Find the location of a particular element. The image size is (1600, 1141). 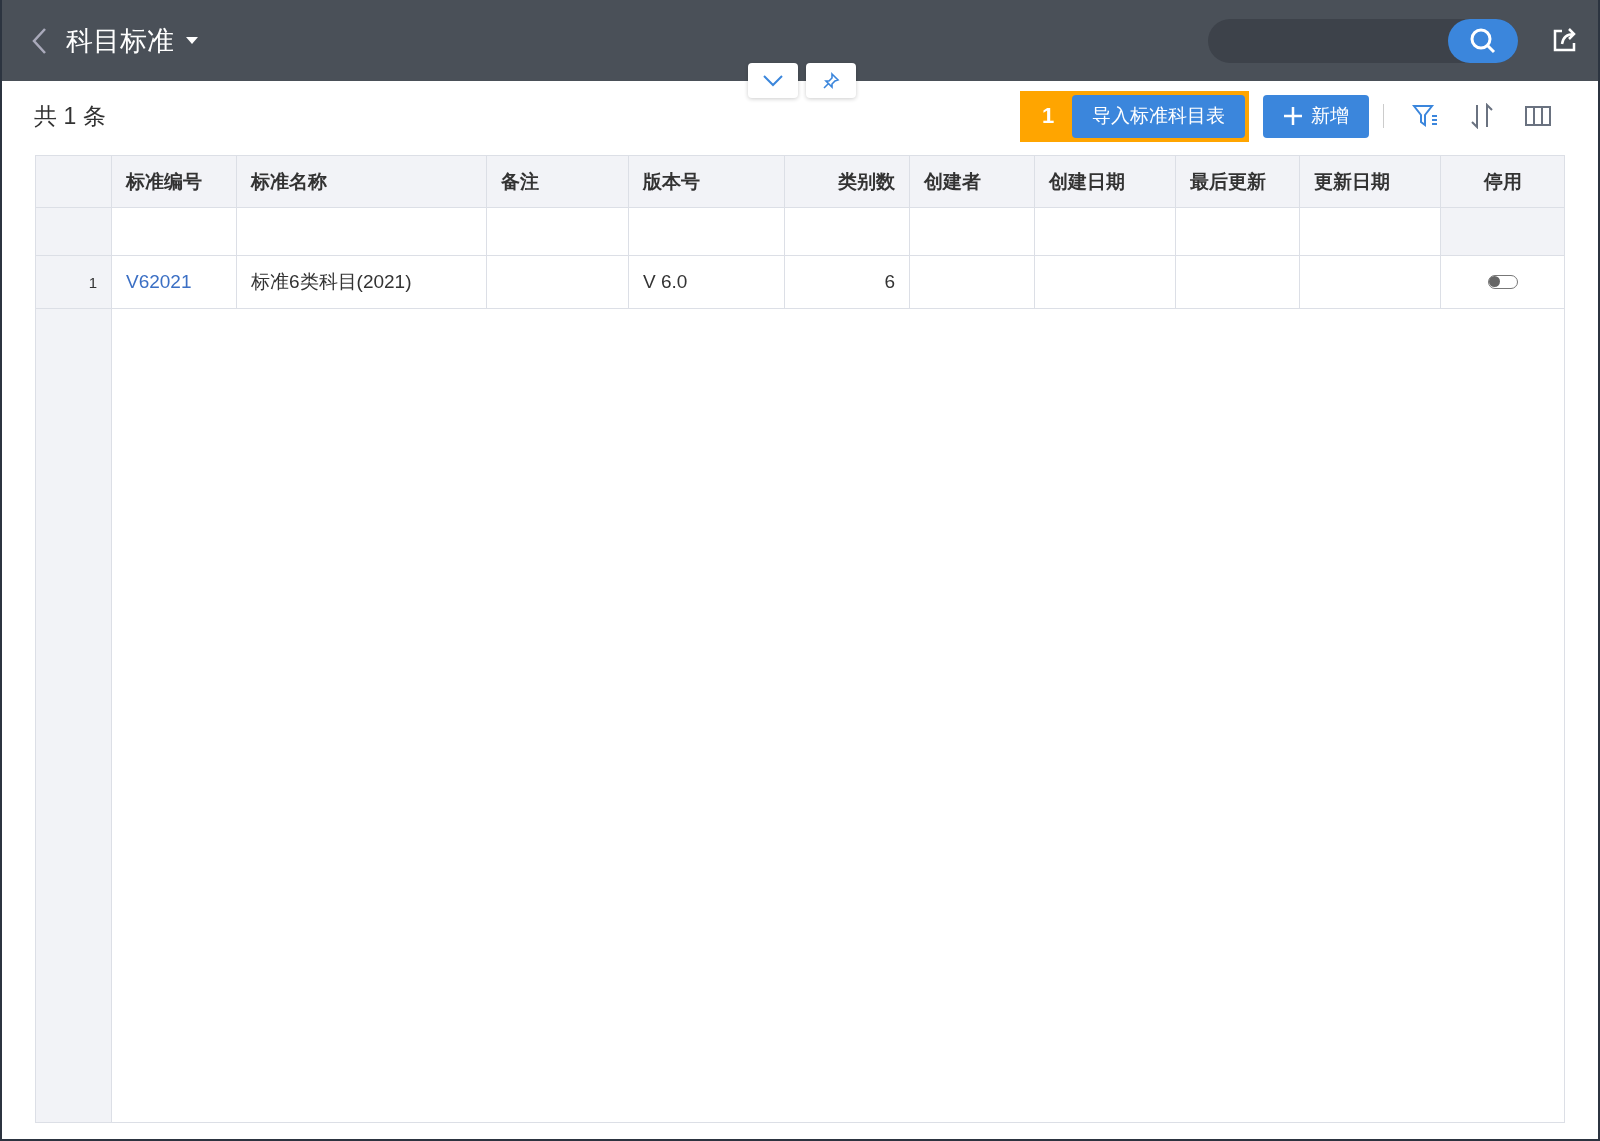

collapse-tab is located at coordinates (773, 80).